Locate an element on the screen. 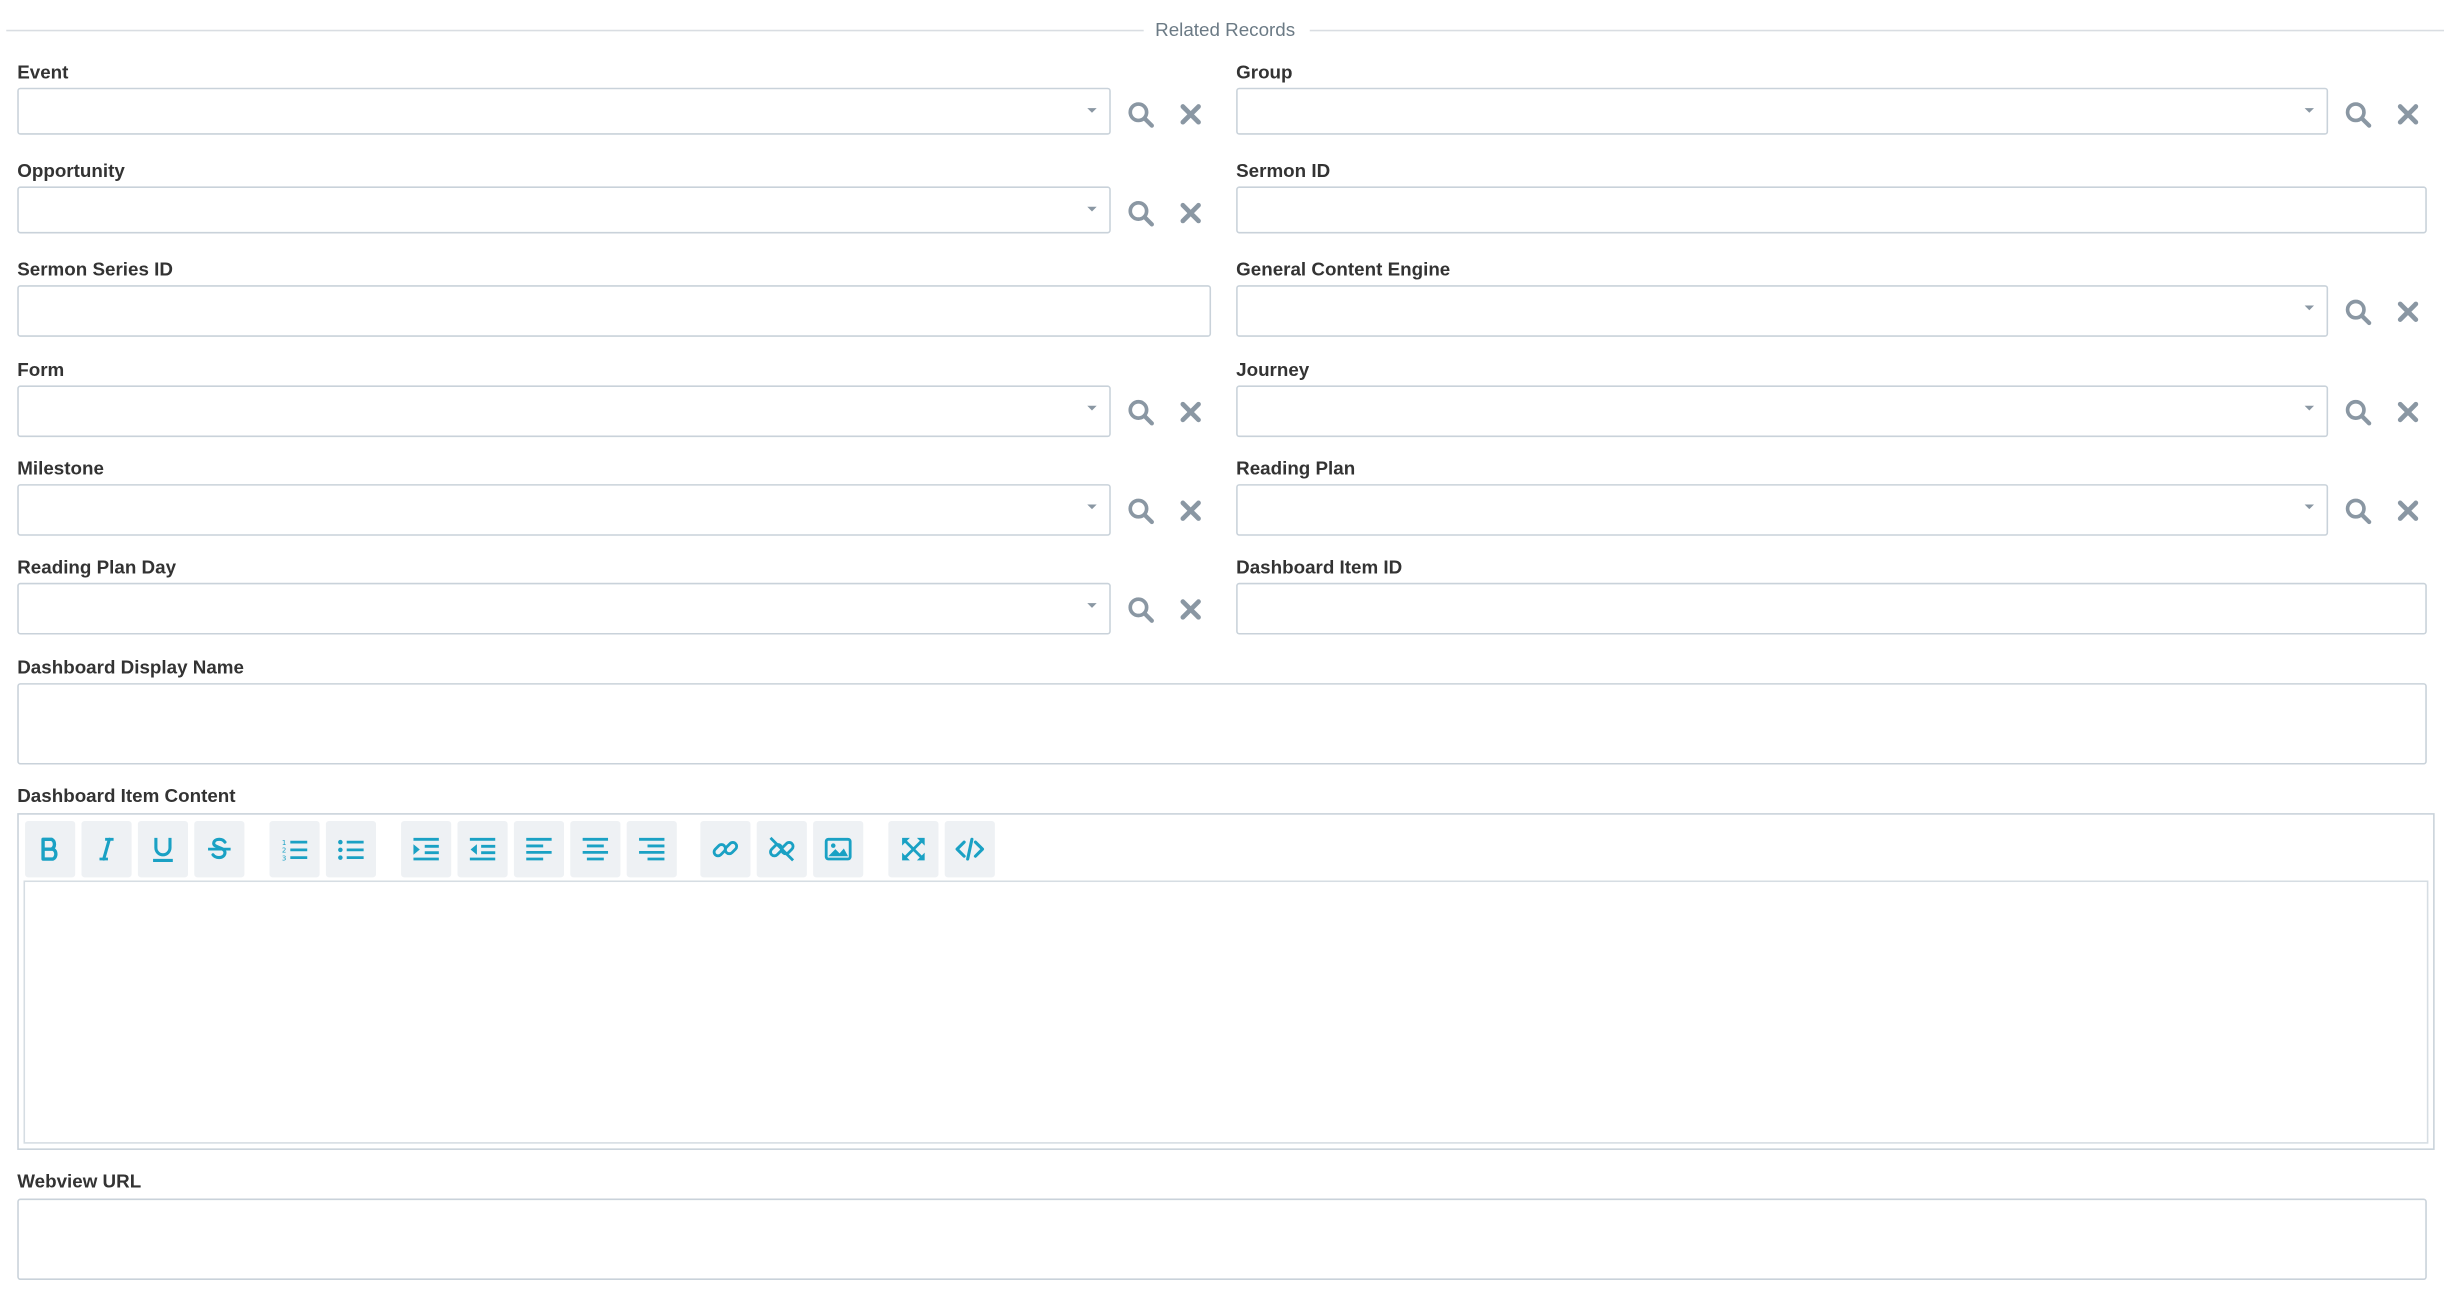 This screenshot has width=2444, height=1294. reading-plan-day-lookup-button is located at coordinates (1140, 609).